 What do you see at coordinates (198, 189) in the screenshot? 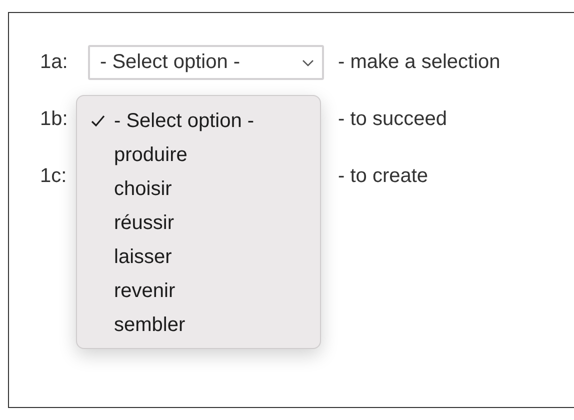
I see `menu-option: choisir` at bounding box center [198, 189].